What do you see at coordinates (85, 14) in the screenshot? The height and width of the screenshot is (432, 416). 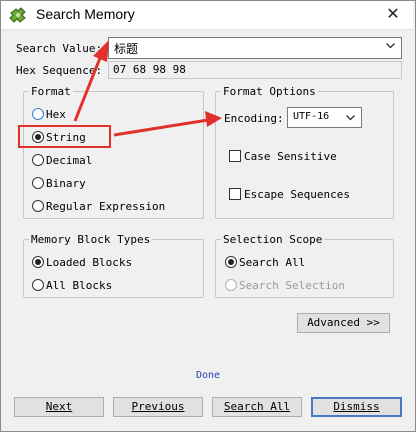 I see `window-title: Search Memory` at bounding box center [85, 14].